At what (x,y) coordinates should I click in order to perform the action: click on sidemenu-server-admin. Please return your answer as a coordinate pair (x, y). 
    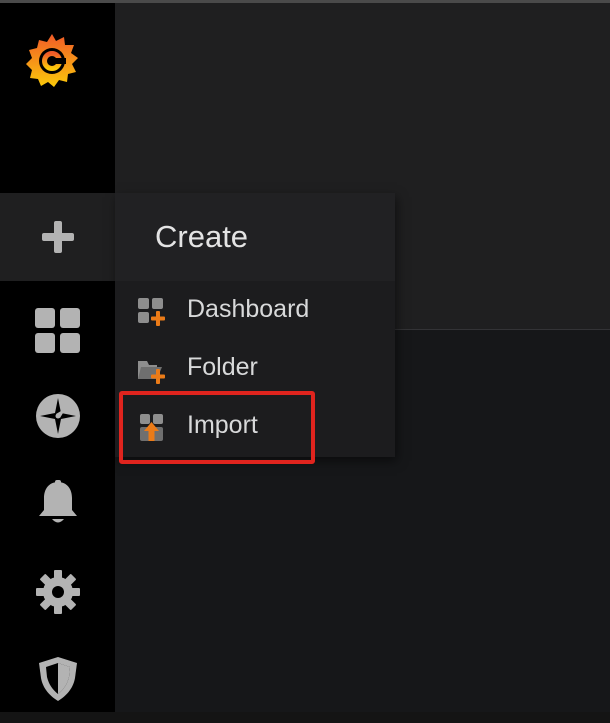
    Looking at the image, I should click on (57, 679).